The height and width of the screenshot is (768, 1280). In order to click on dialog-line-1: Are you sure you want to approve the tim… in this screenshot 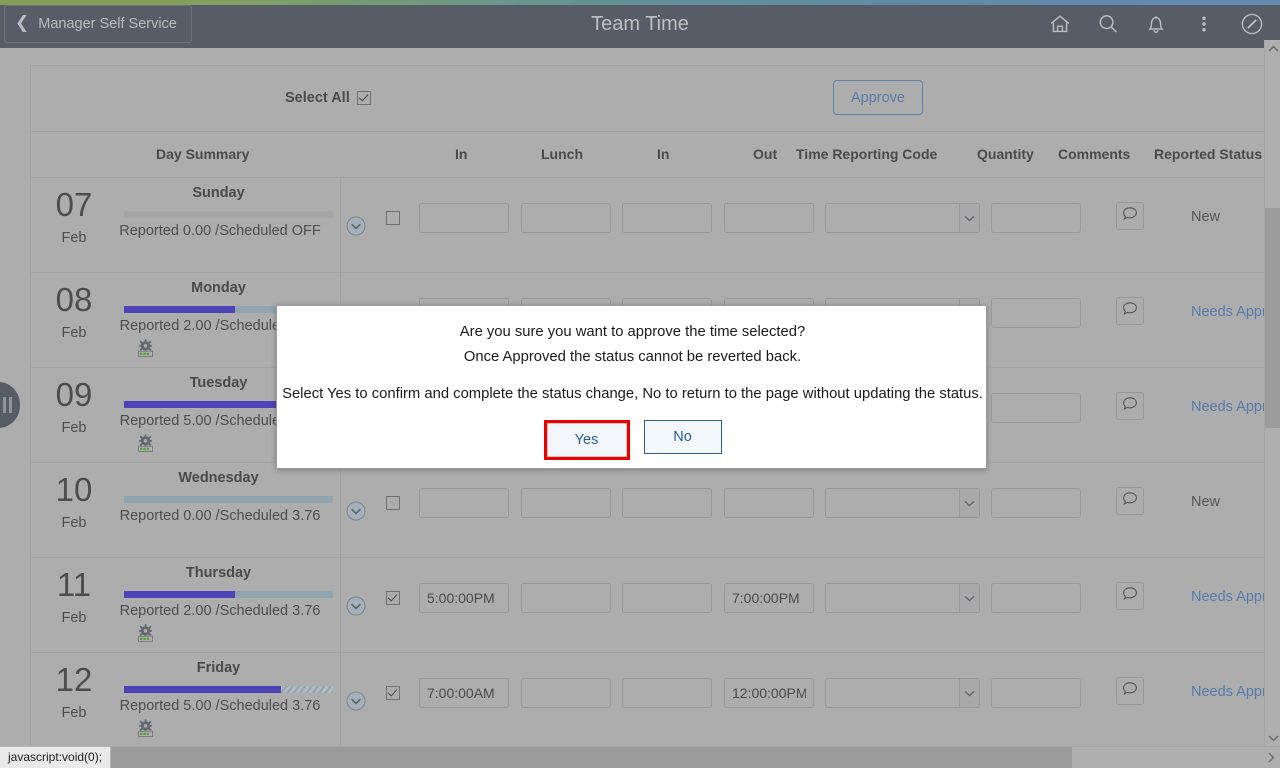, I will do `click(632, 332)`.